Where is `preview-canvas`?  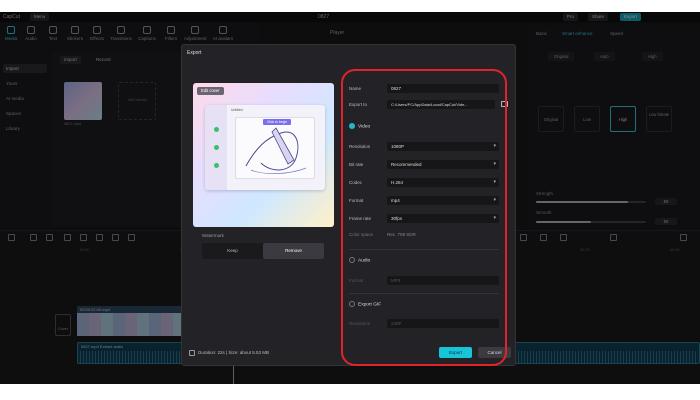
preview-canvas is located at coordinates (275, 148).